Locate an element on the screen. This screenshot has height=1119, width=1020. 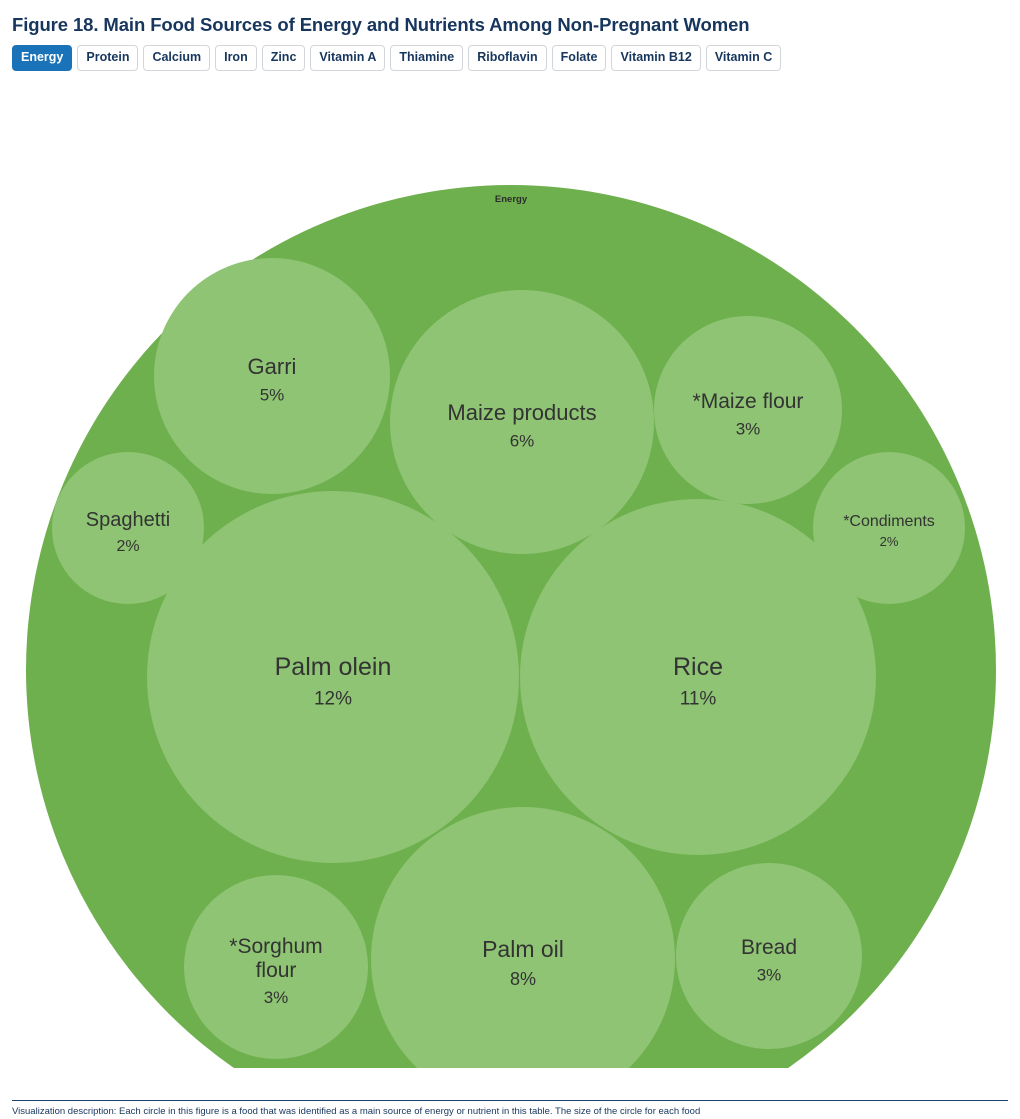
bubble-label: *Maize flour is located at coordinates (748, 401).